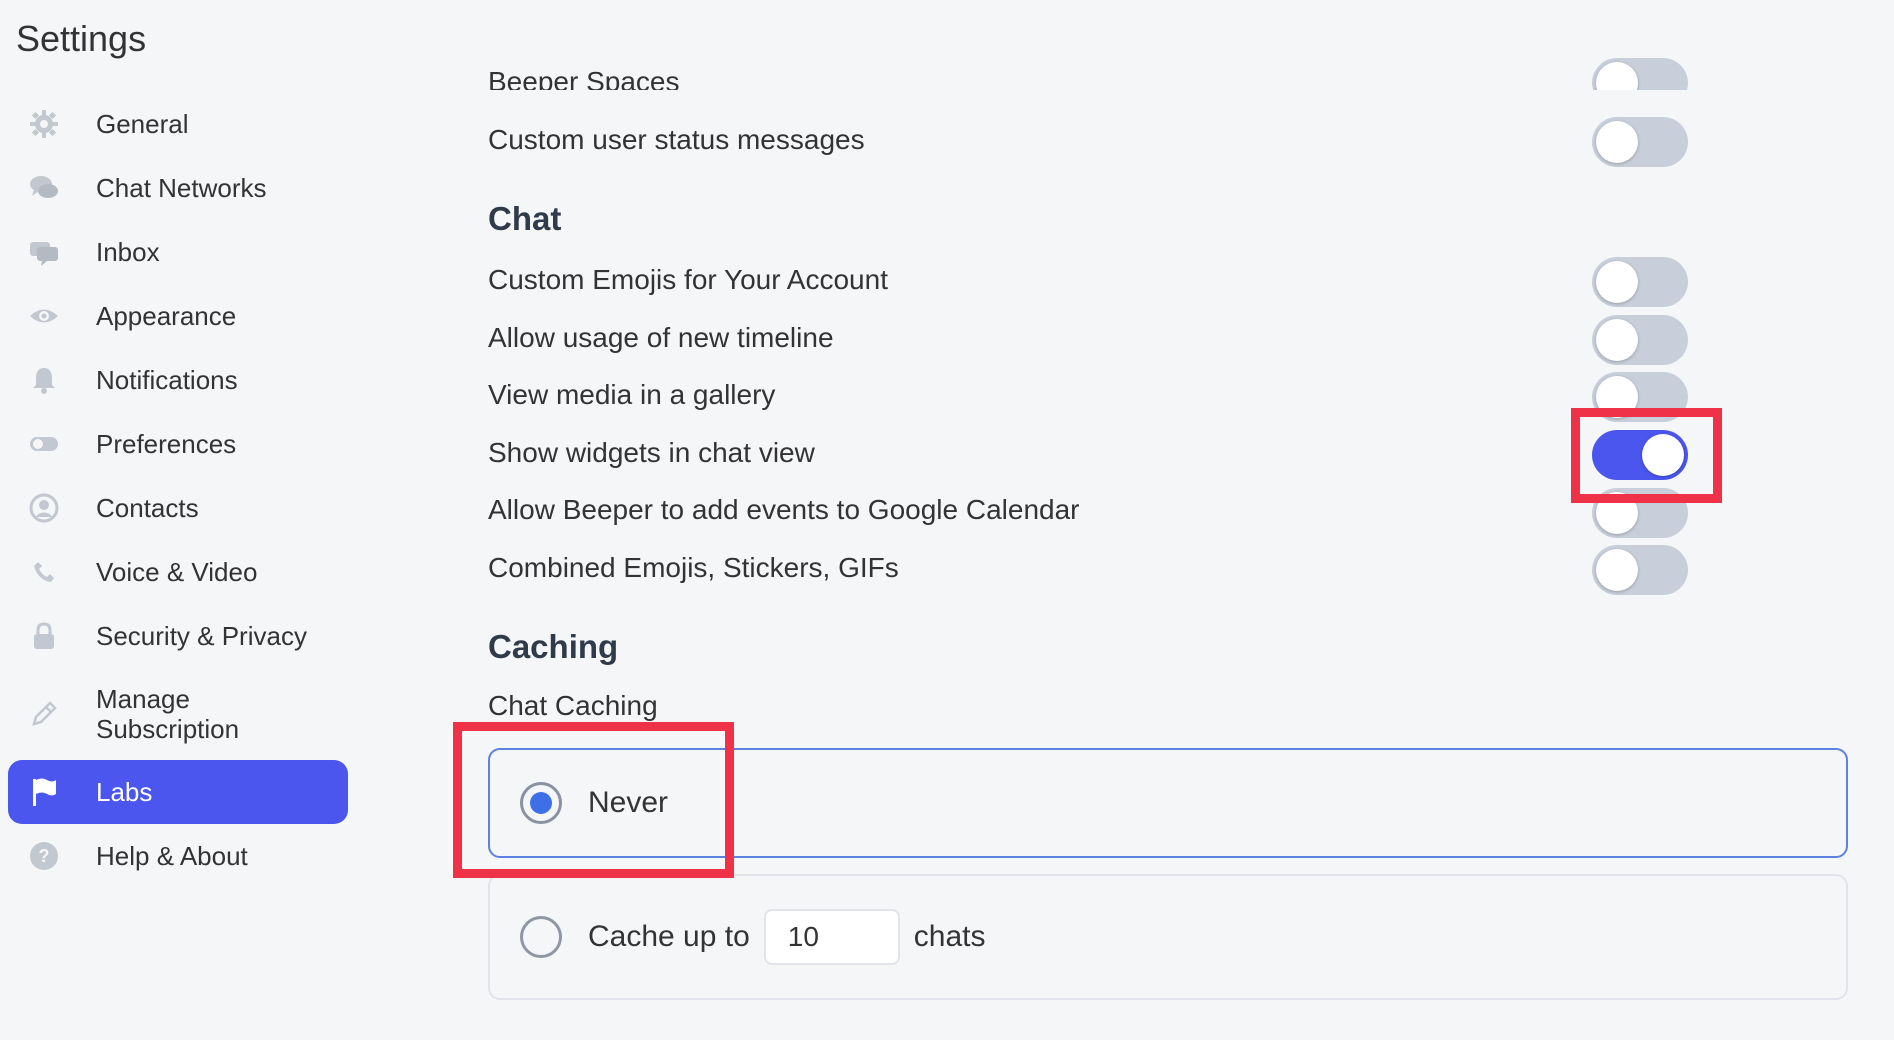  Describe the element at coordinates (541, 937) in the screenshot. I see `radio-button` at that location.